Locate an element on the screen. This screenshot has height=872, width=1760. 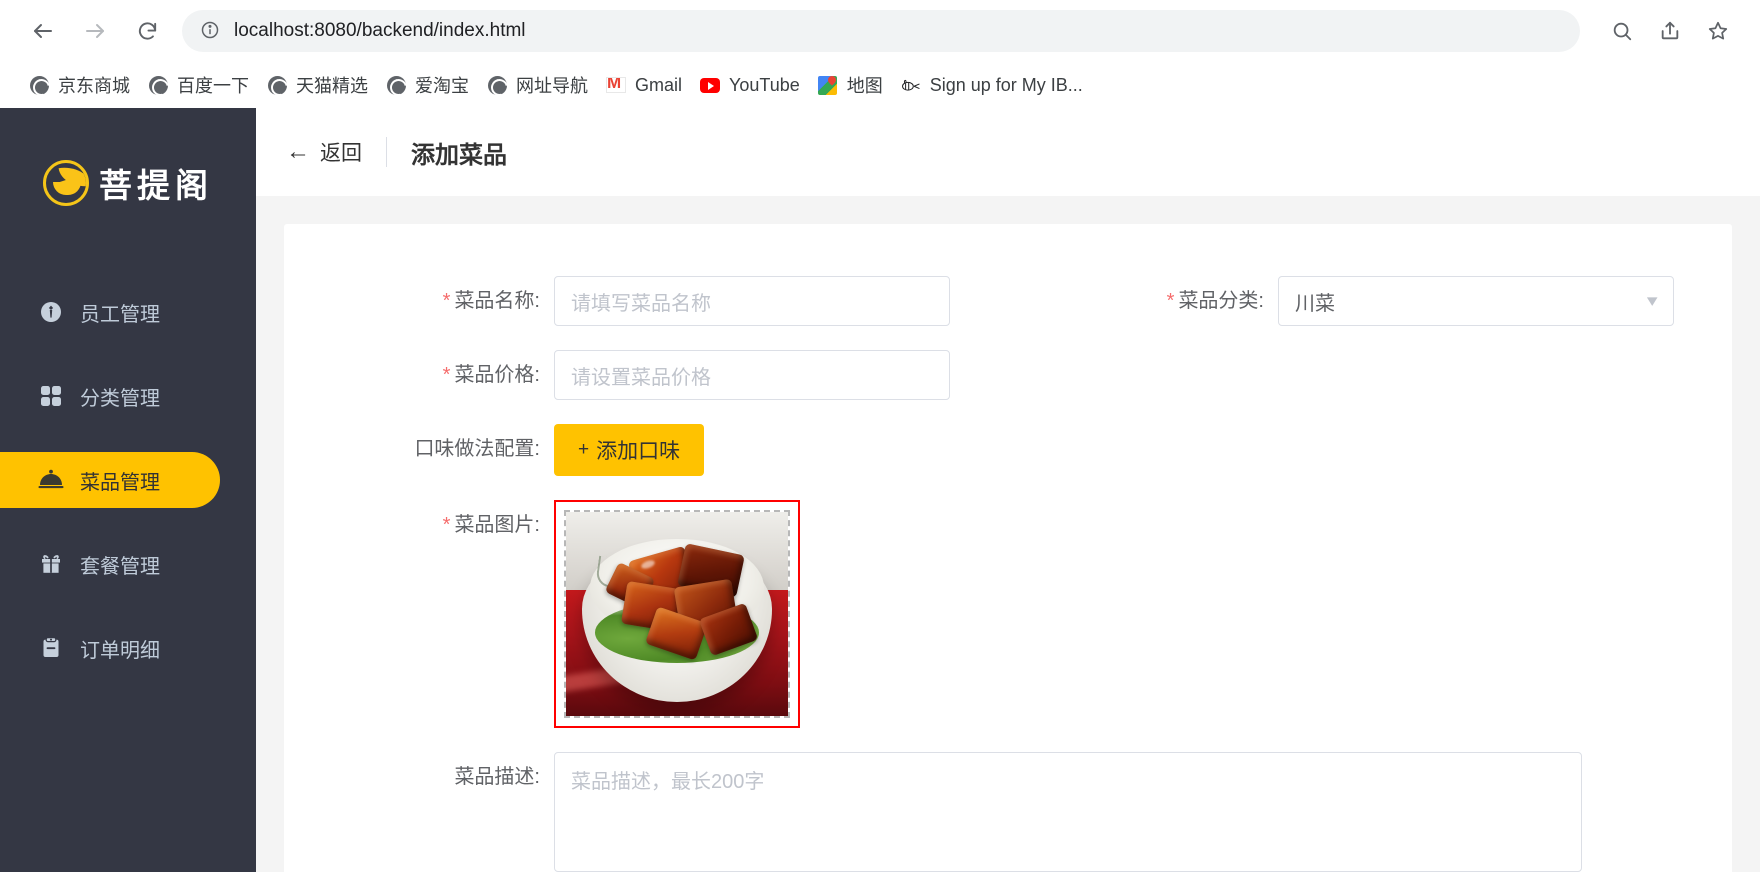
back-label: 返回 is located at coordinates (341, 153).